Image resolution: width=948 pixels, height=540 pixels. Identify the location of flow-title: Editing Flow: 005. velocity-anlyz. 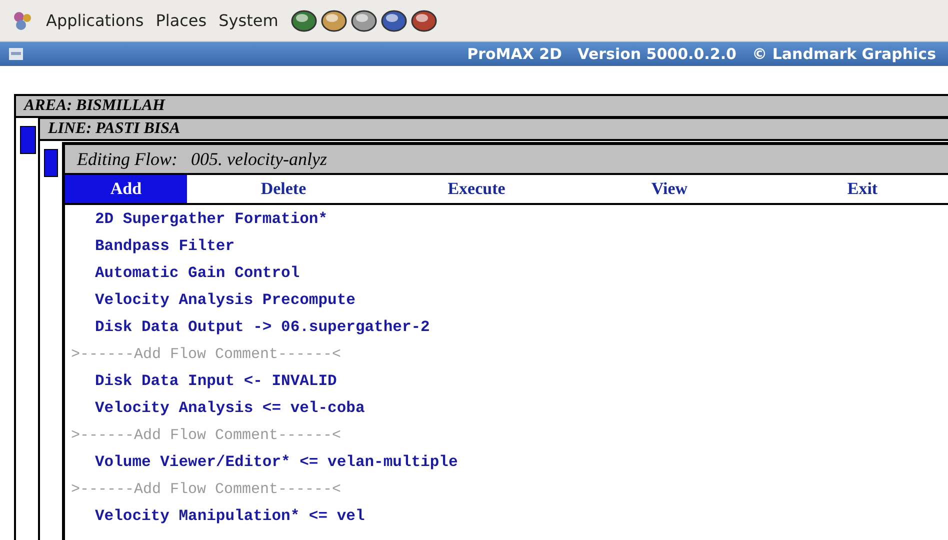
(202, 159).